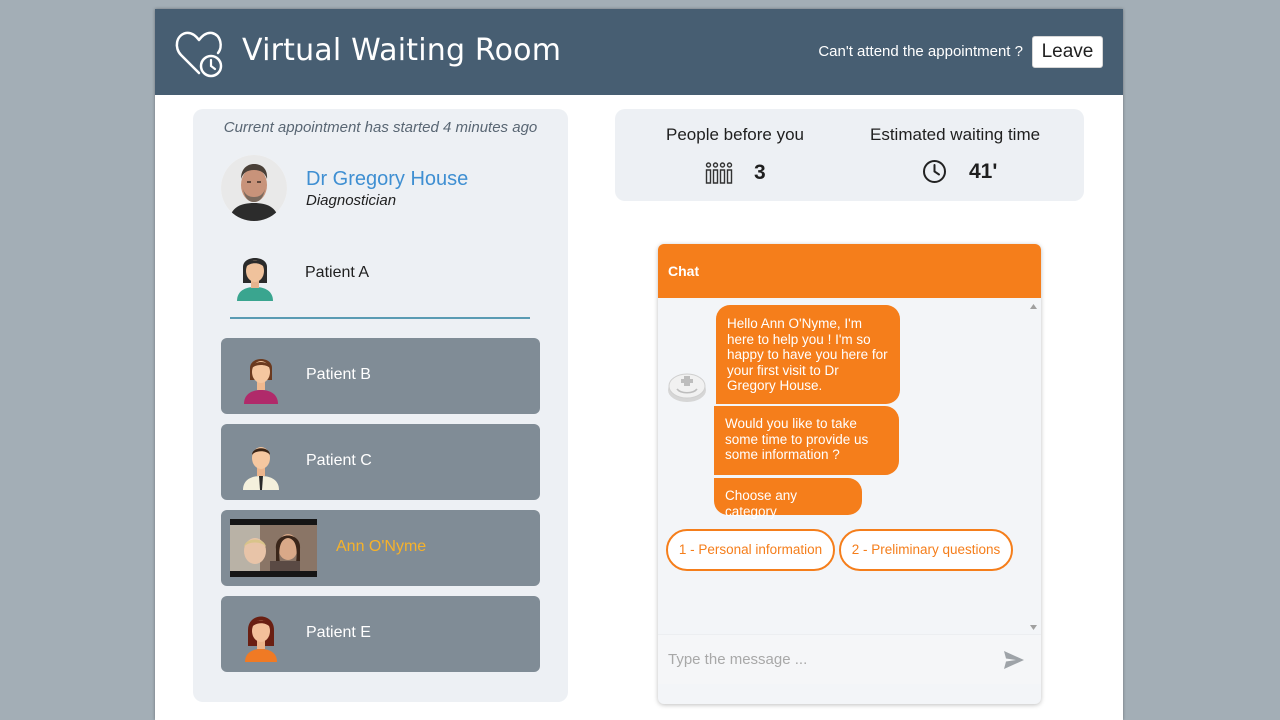 This screenshot has width=1280, height=720. I want to click on queue-item-label: Patient C, so click(339, 460).